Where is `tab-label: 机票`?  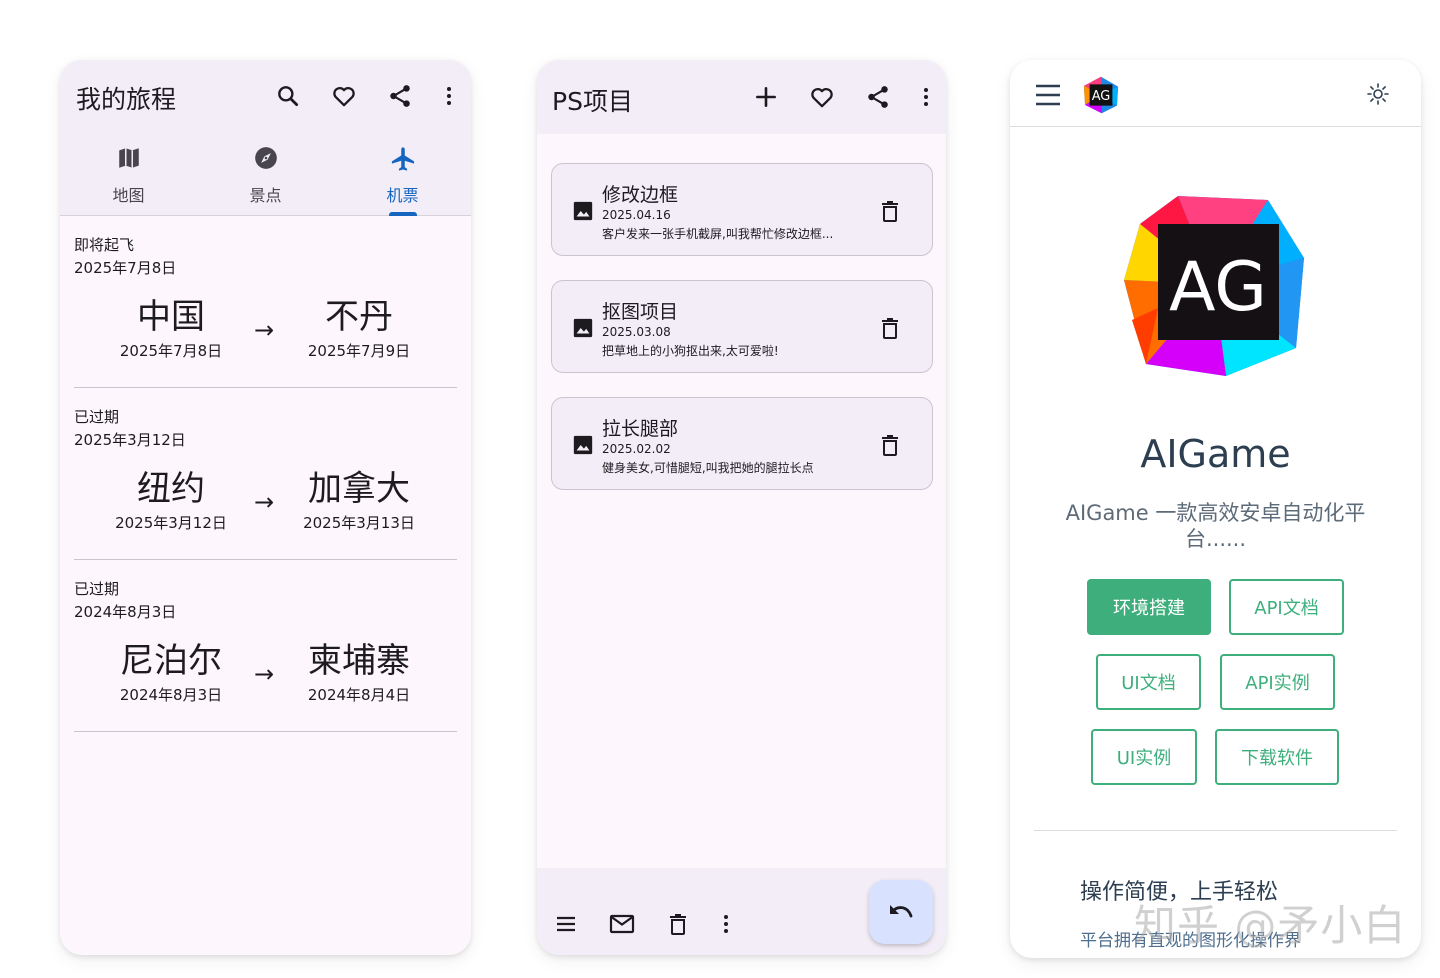 tab-label: 机票 is located at coordinates (402, 195).